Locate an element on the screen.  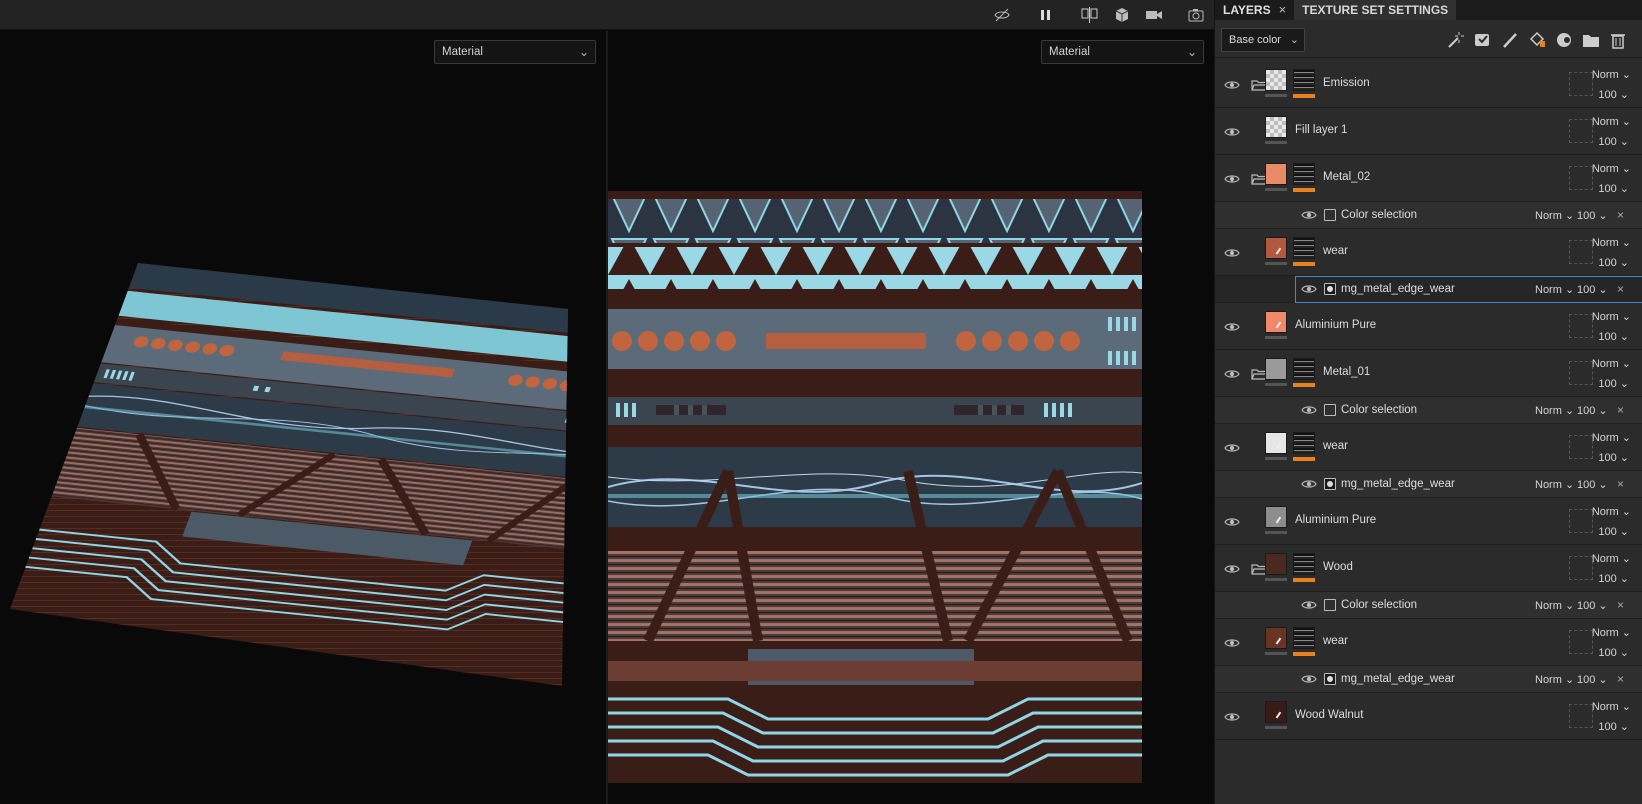
layer-row: Emission Norm ⌄ 100 ⌄ is located at coordinates (1428, 84).